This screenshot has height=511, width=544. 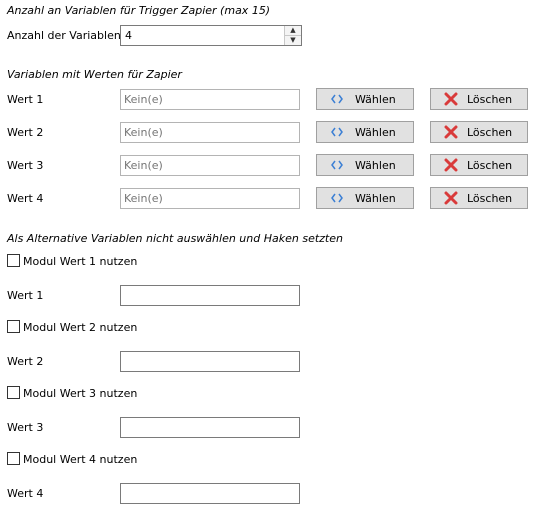 I want to click on spinner-up-button: ▲, so click(x=293, y=31).